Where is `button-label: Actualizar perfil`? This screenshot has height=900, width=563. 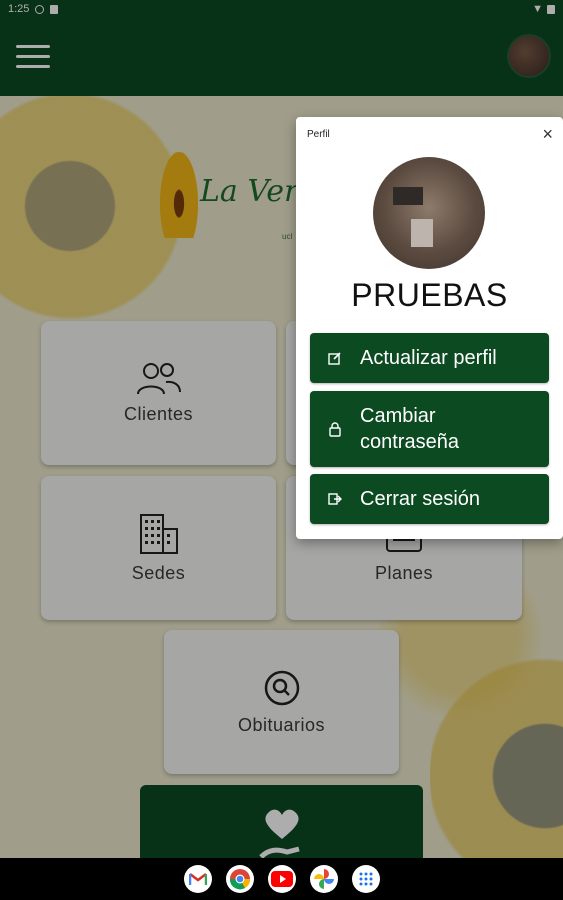
button-label: Actualizar perfil is located at coordinates (428, 358).